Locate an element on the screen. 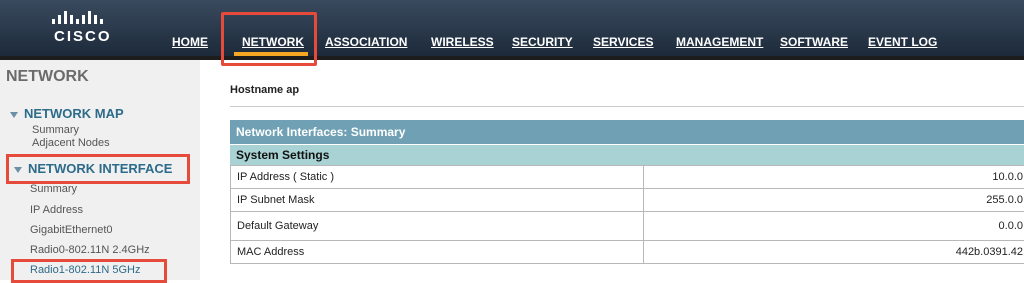  cisco-bars-icon is located at coordinates (77, 17).